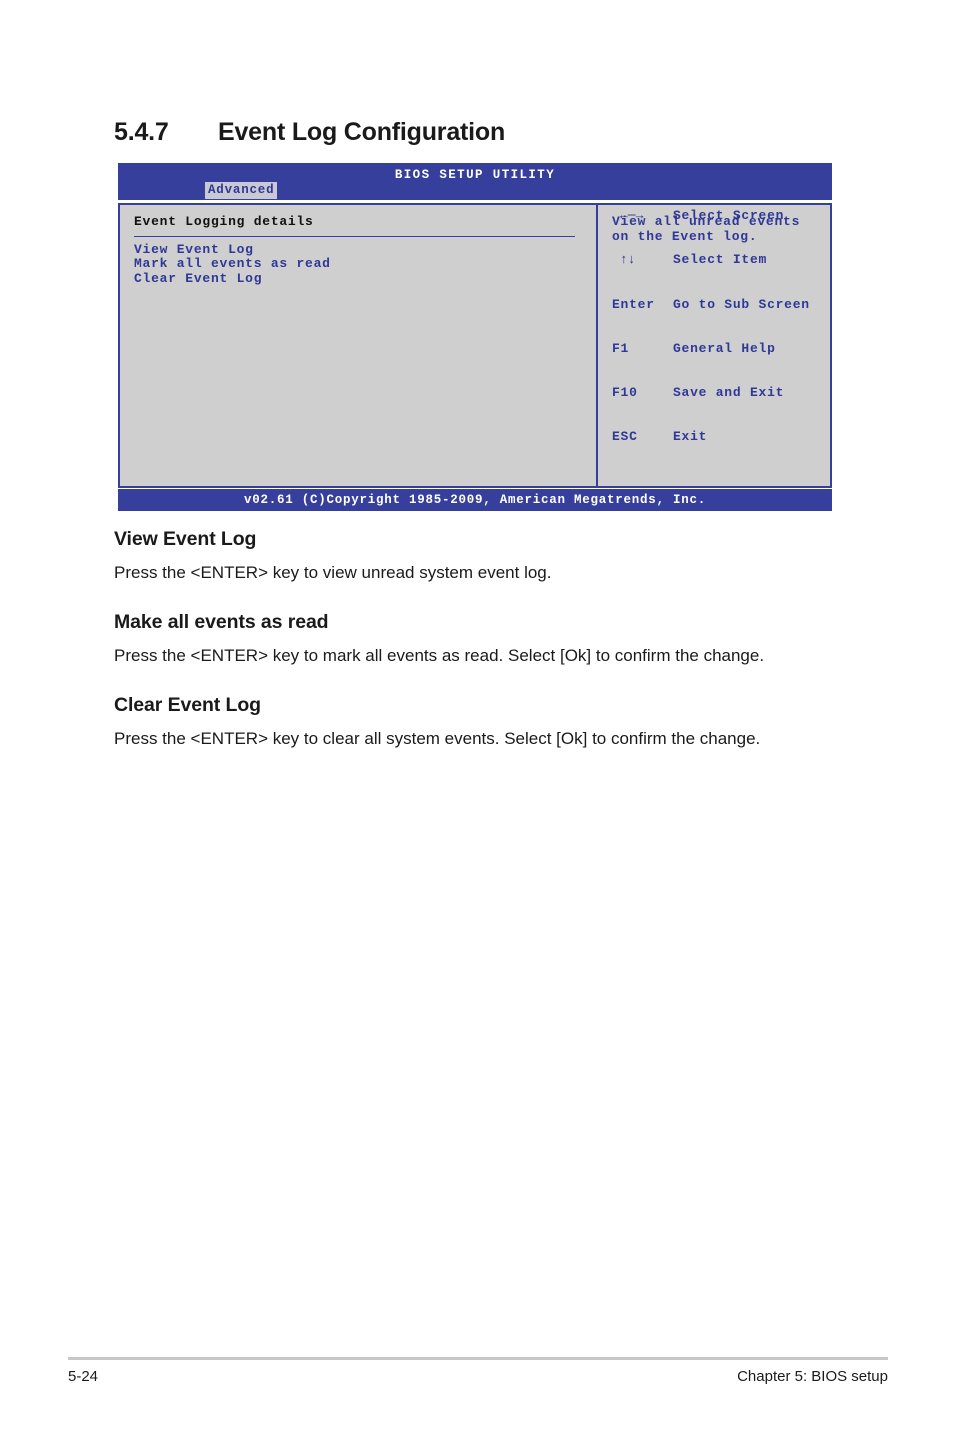 The image size is (954, 1438). What do you see at coordinates (141, 132) in the screenshot?
I see `section-number: 5.4.7` at bounding box center [141, 132].